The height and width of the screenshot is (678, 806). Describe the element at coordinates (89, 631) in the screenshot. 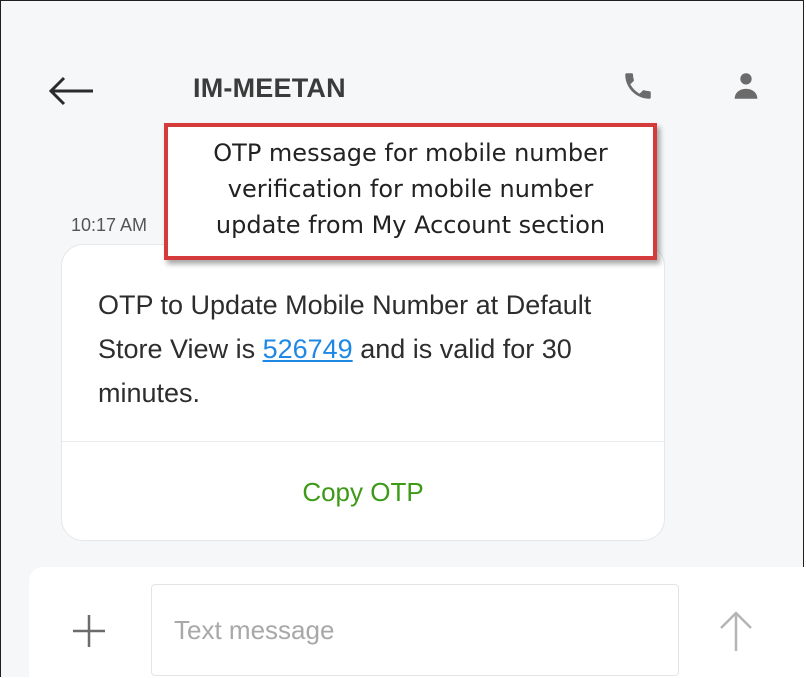

I see `plus-icon` at that location.